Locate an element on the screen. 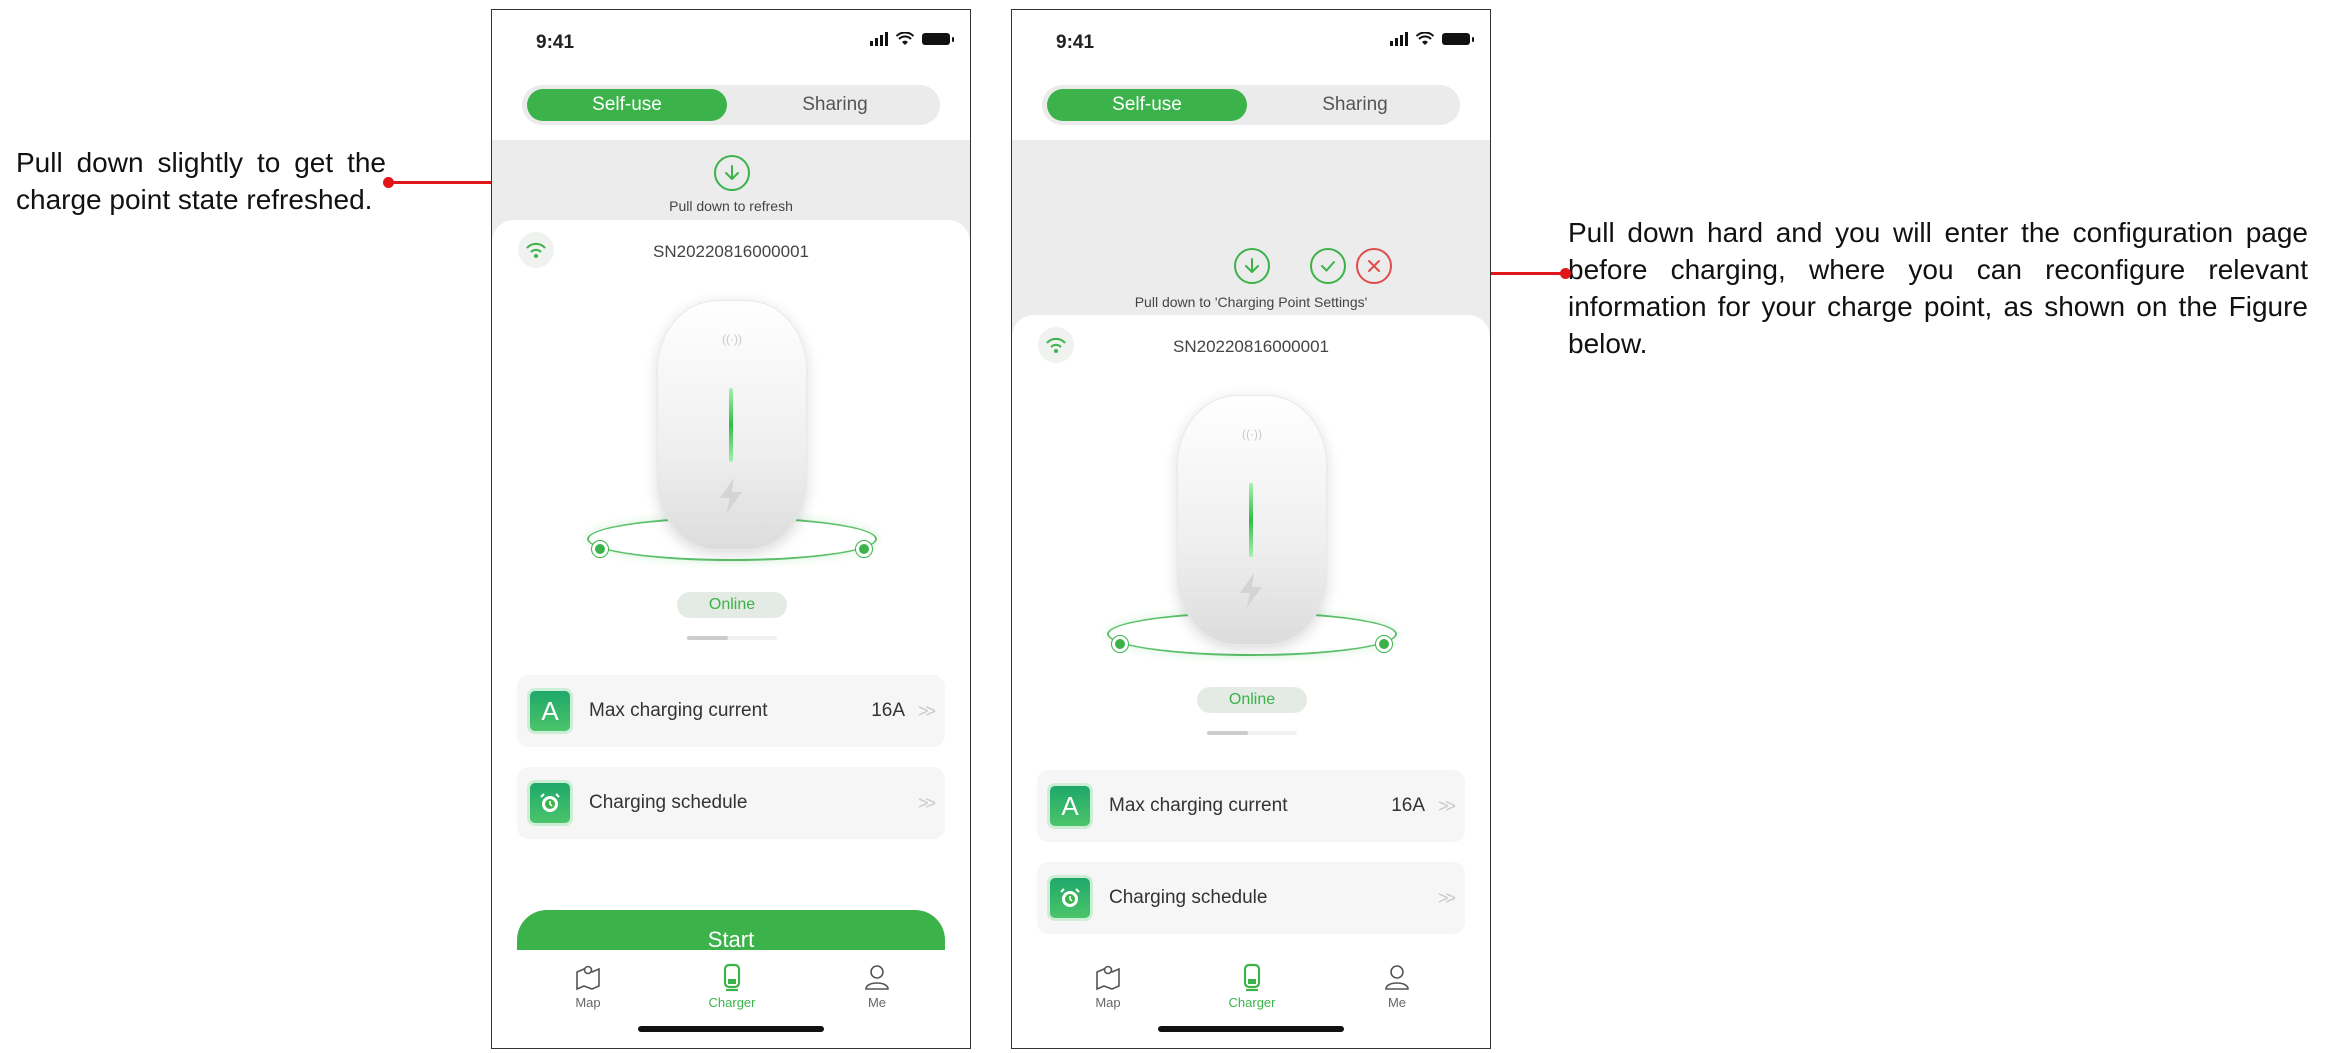 This screenshot has height=1053, width=2328. callout-dot-left-start is located at coordinates (388, 182).